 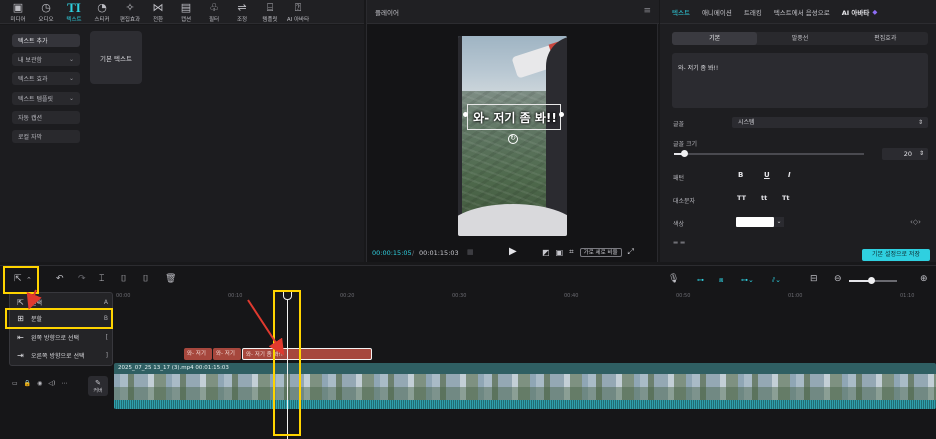 What do you see at coordinates (885, 38) in the screenshot?
I see `subtab-effects: 편집효과` at bounding box center [885, 38].